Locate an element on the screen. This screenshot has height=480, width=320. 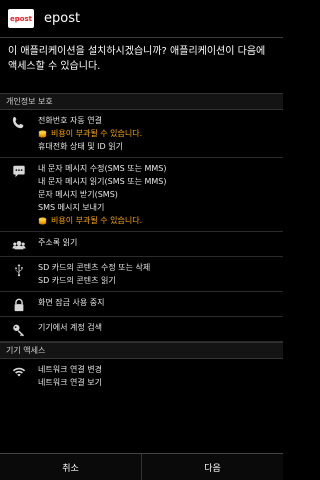
section-header: 개인정보 보호 is located at coordinates (141, 101).